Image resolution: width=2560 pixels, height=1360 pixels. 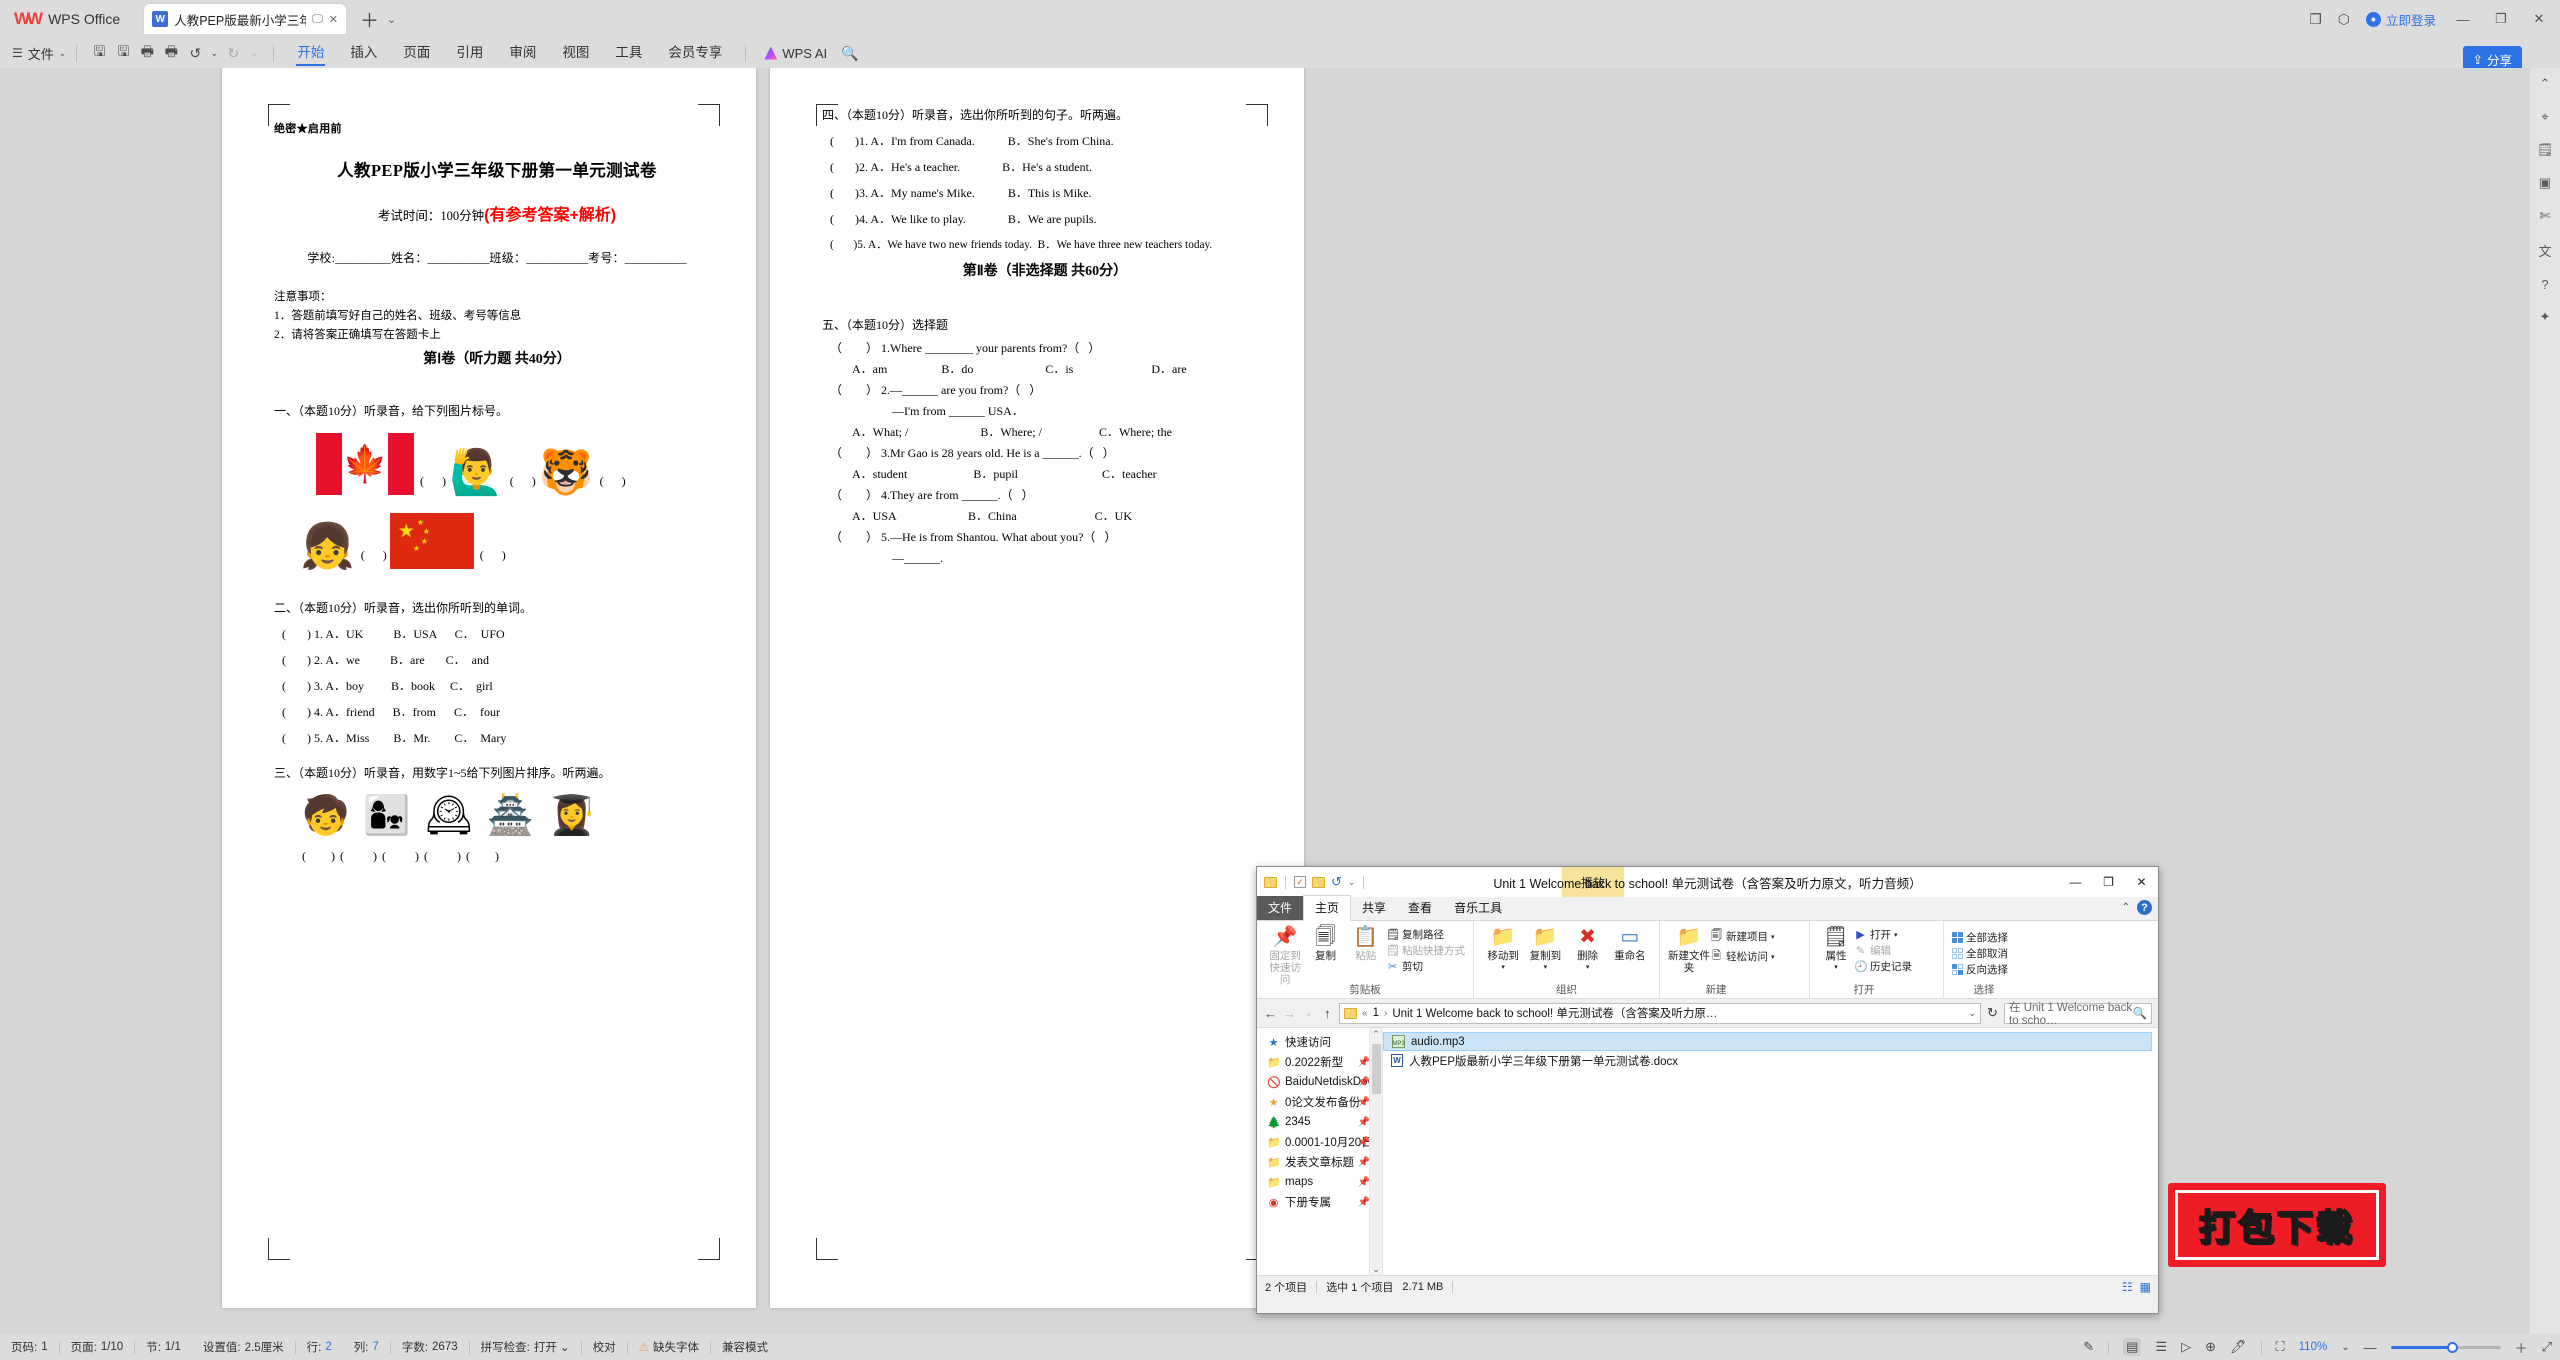 I want to click on chevron-down-icon: ⌄, so click(x=391, y=19).